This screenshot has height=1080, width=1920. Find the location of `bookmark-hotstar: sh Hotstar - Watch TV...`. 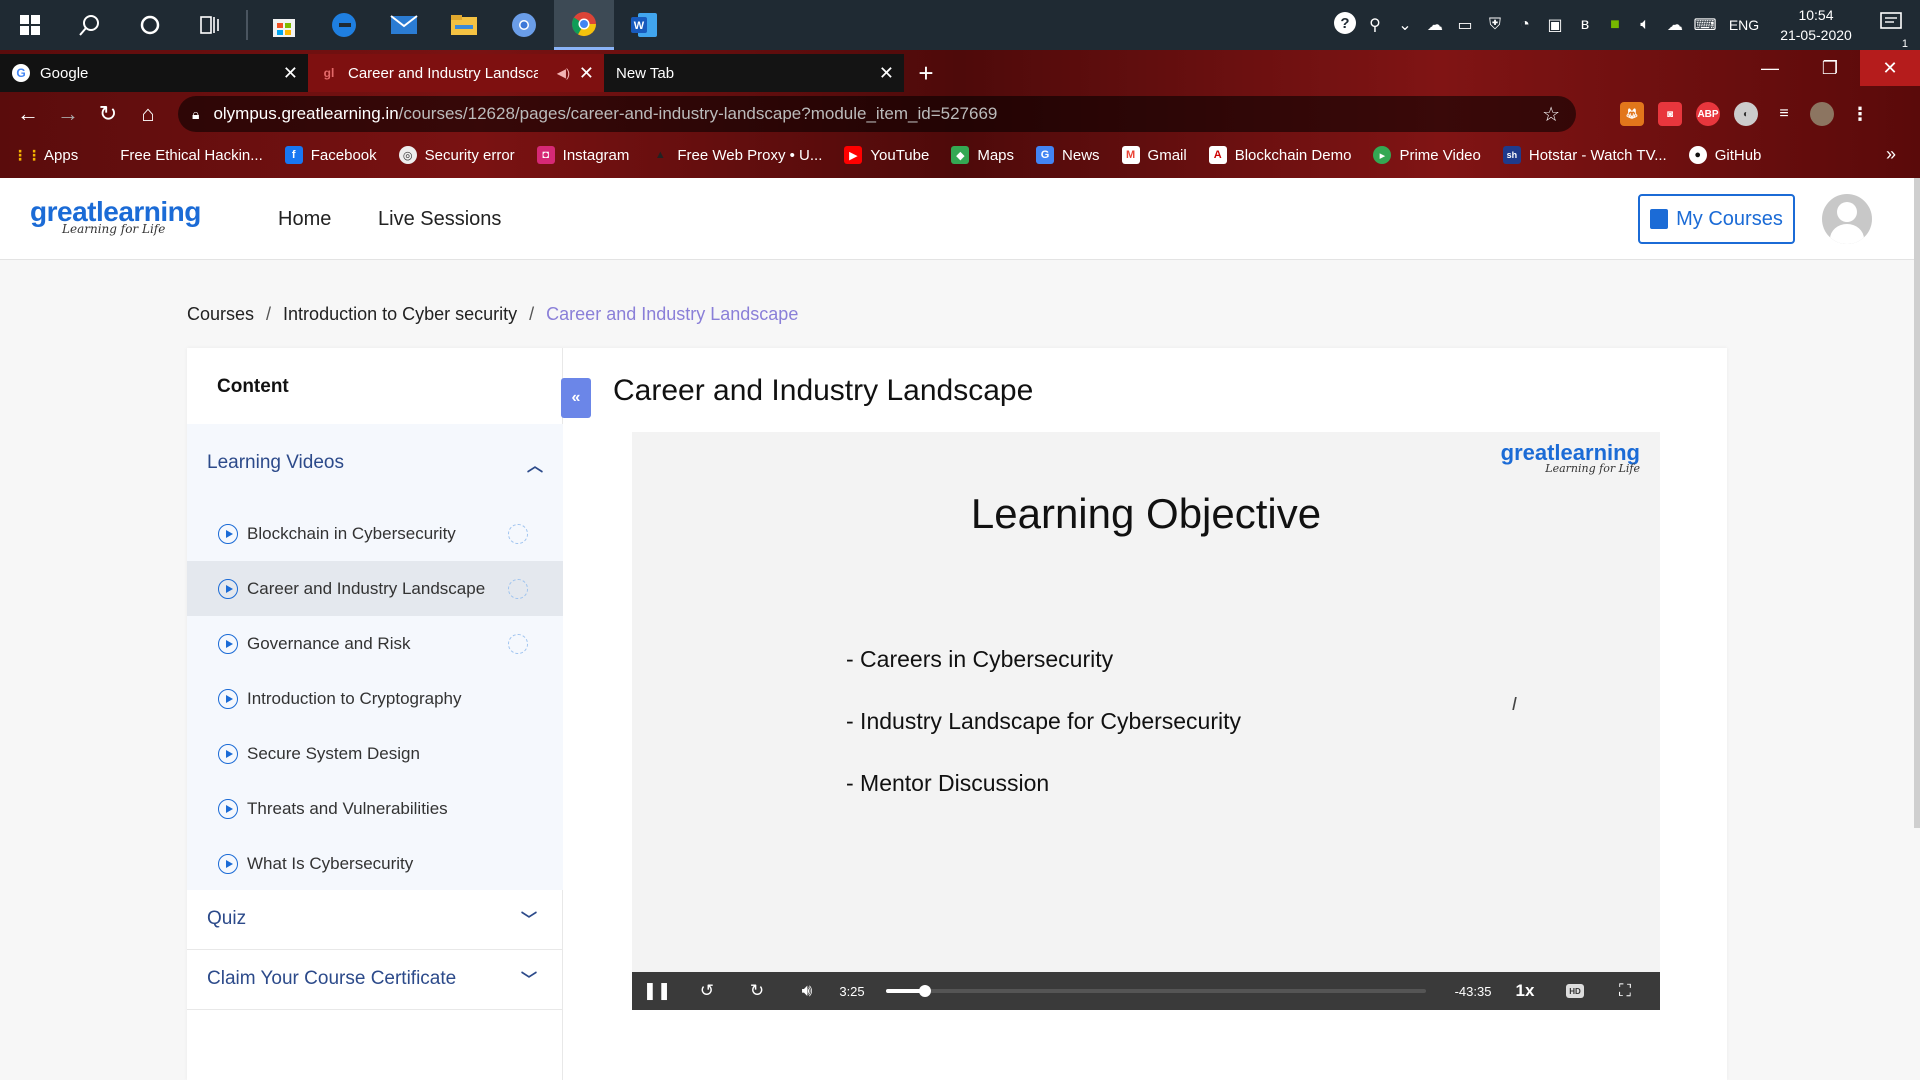

bookmark-hotstar: sh Hotstar - Watch TV... is located at coordinates (1584, 155).